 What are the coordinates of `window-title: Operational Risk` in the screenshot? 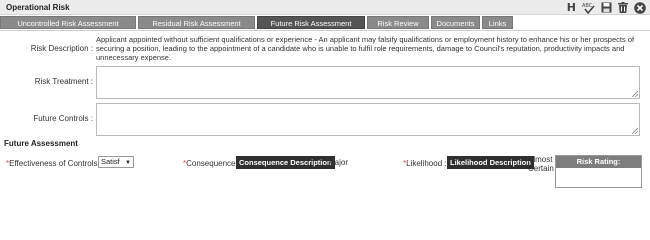 It's located at (38, 7).